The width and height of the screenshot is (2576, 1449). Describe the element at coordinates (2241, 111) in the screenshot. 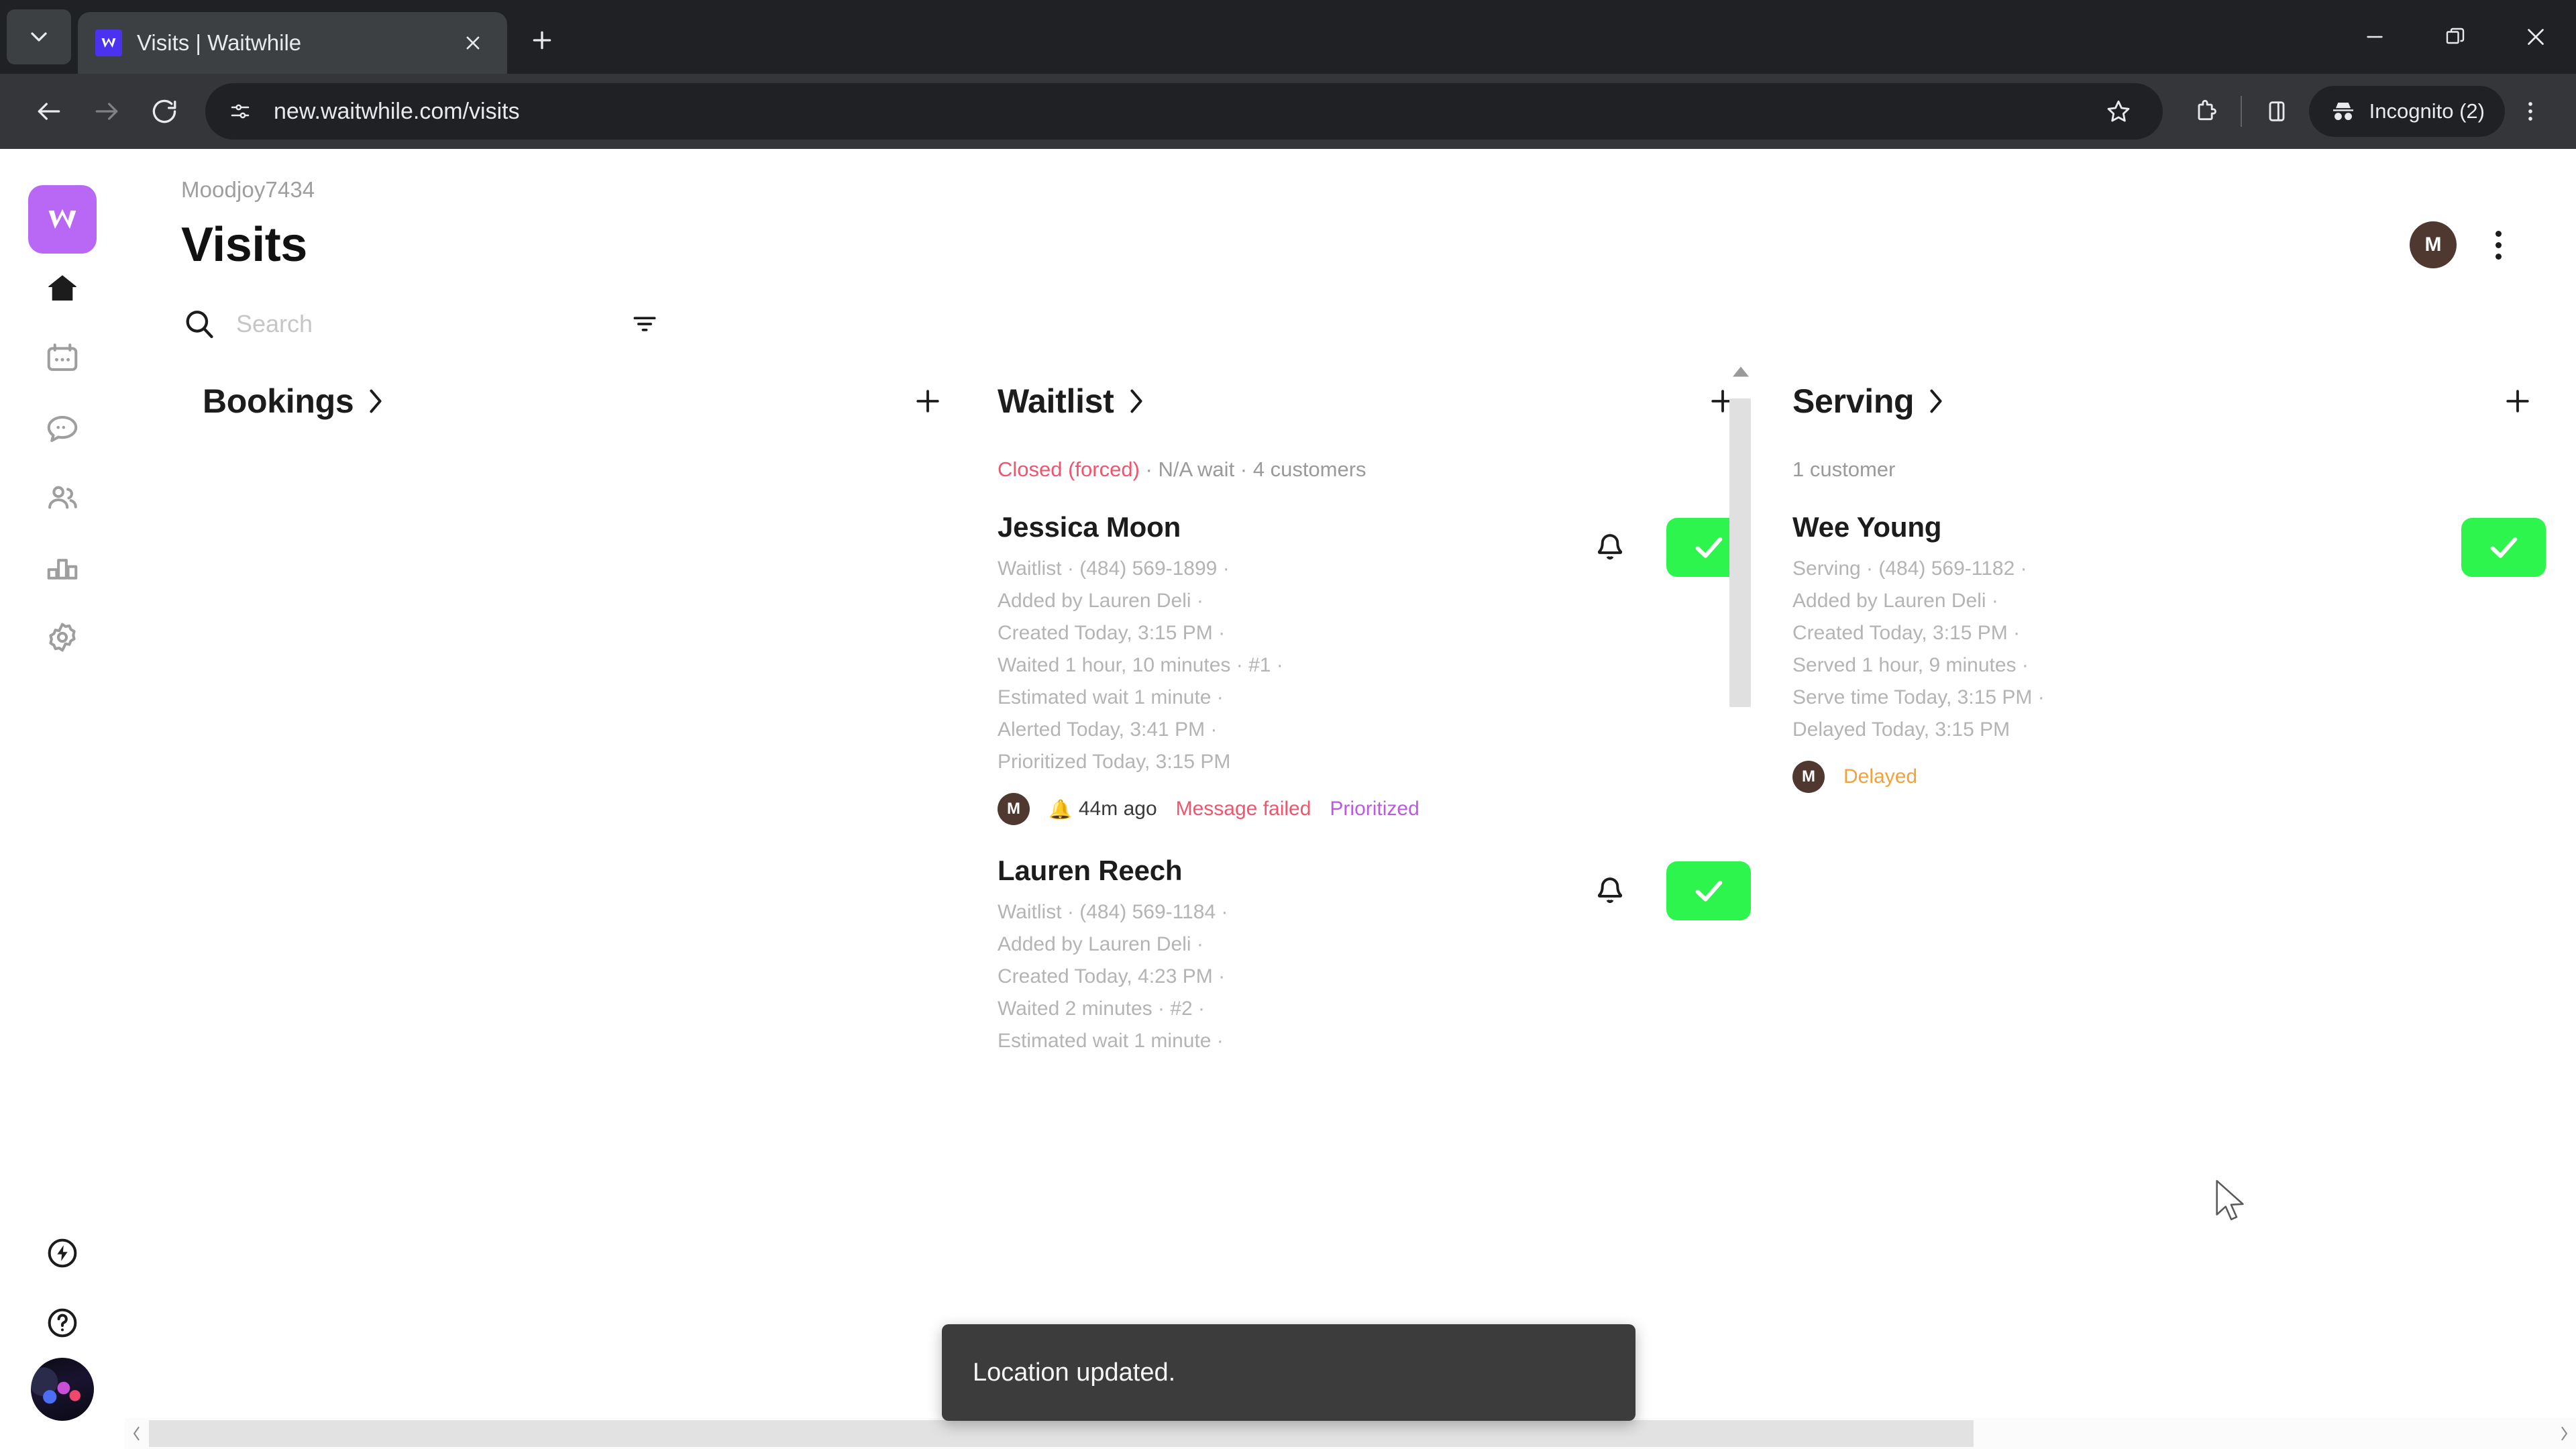

I see `toolbar-divider` at that location.